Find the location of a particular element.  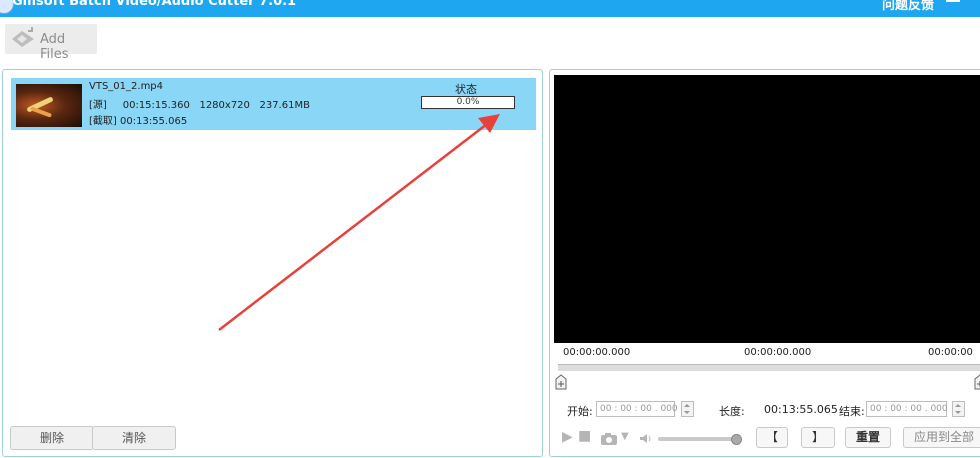

progress-text: 0.0% is located at coordinates (468, 102).